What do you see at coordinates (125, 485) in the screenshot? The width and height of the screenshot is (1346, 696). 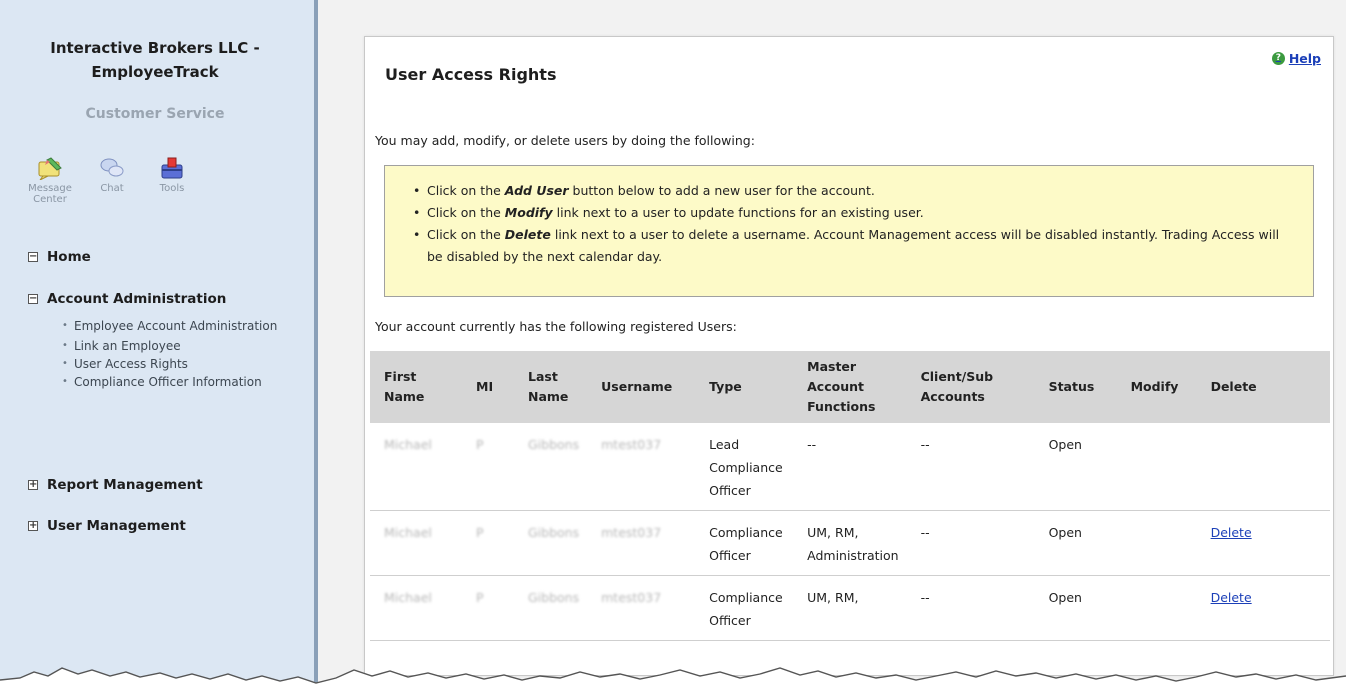 I see `nav-report-management-label: Report Management` at bounding box center [125, 485].